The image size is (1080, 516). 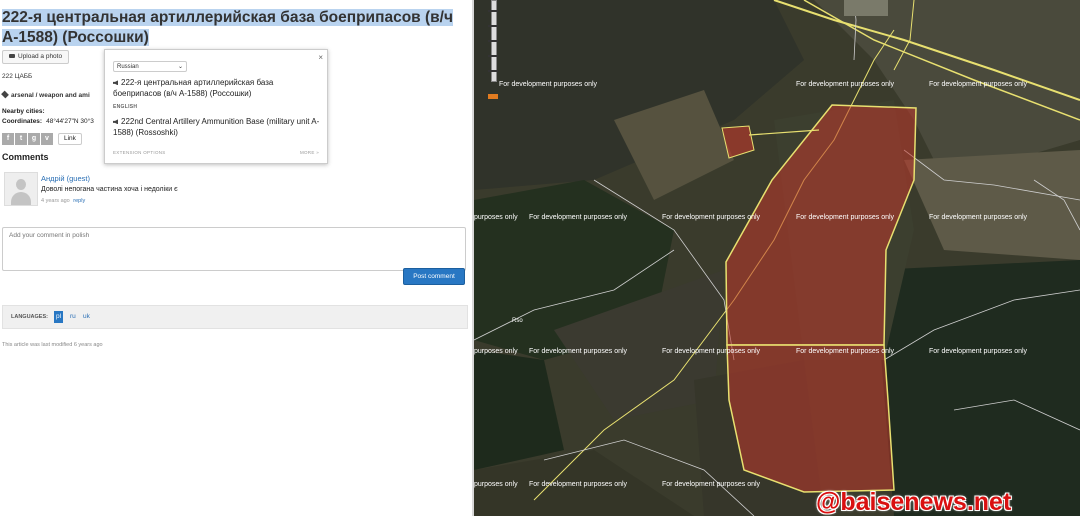 What do you see at coordinates (180, 67) in the screenshot?
I see `chevron-down-icon: ⌄` at bounding box center [180, 67].